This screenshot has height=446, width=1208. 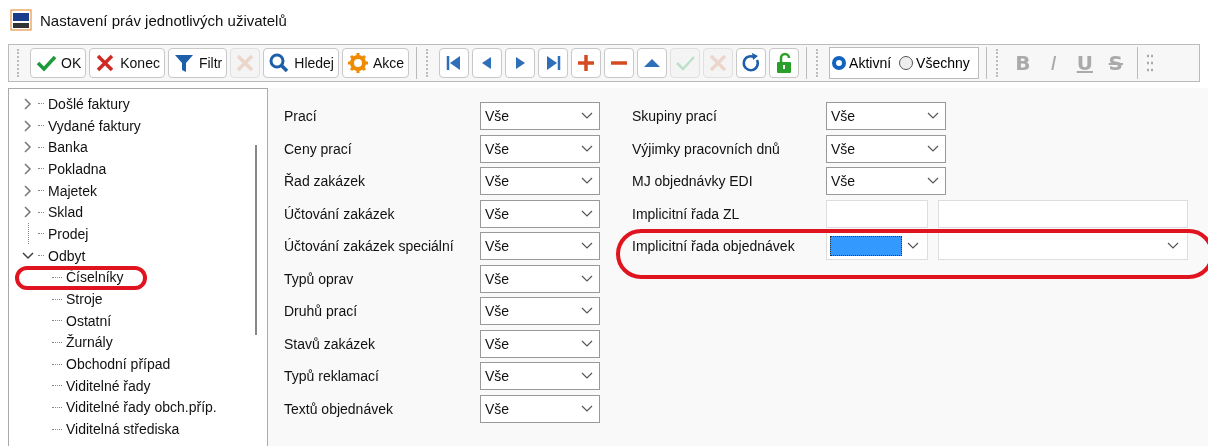 What do you see at coordinates (163, 20) in the screenshot?
I see `window-title: Nastavení práv jednotlivých uživatelů` at bounding box center [163, 20].